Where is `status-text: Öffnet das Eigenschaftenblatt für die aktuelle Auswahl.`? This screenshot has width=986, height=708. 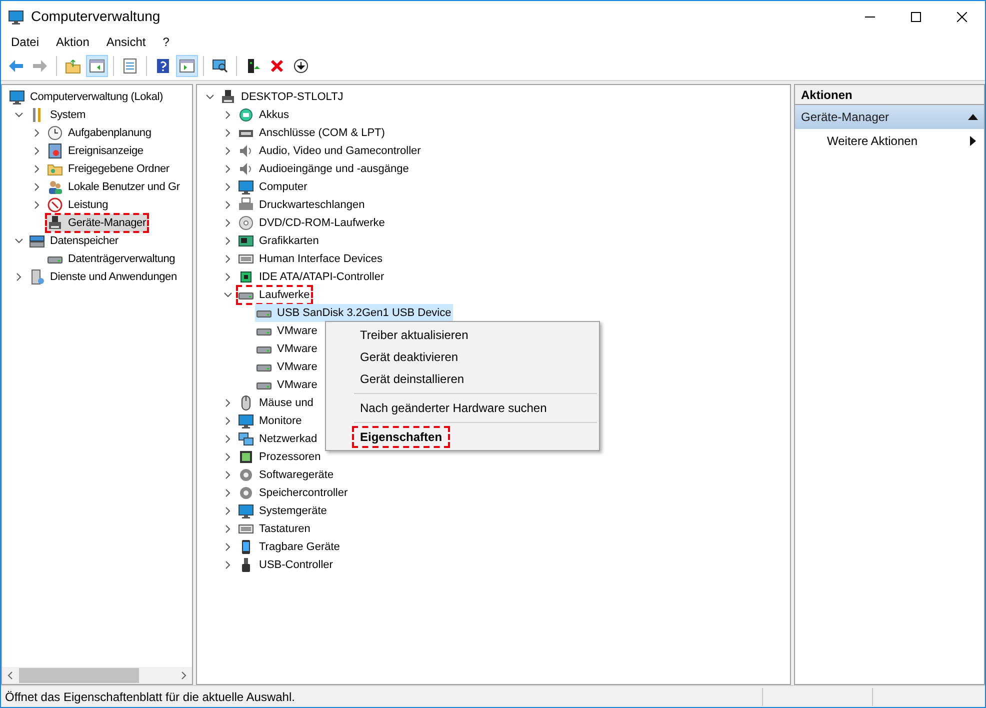 status-text: Öffnet das Eigenschaftenblatt für die aktuelle Auswahl. is located at coordinates (382, 697).